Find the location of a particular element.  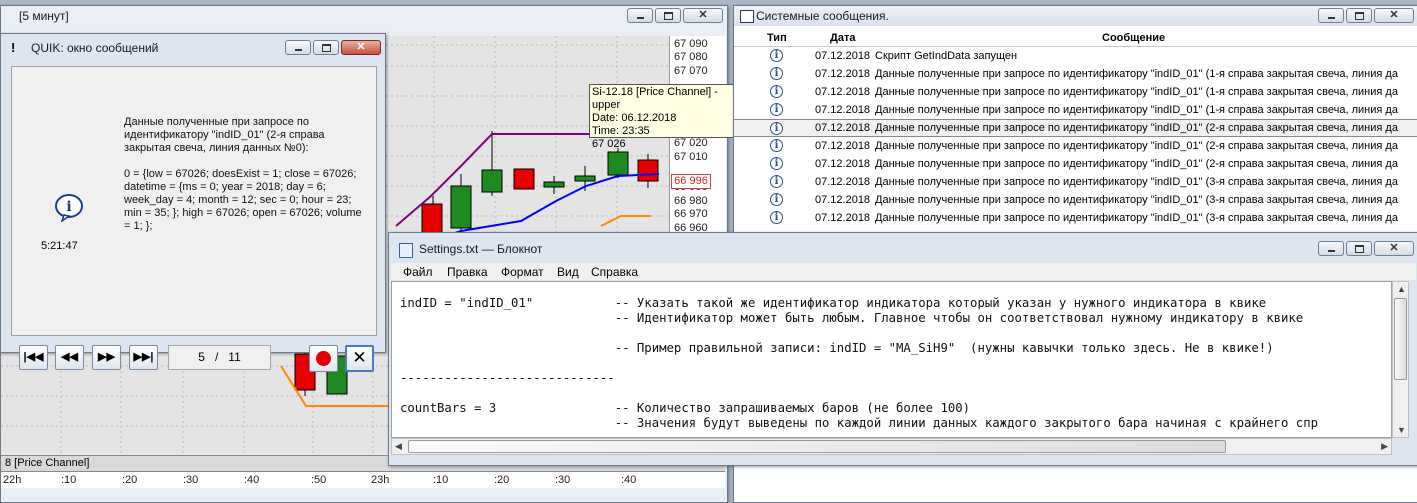

vertical-scroll-thumb is located at coordinates (1400, 339).